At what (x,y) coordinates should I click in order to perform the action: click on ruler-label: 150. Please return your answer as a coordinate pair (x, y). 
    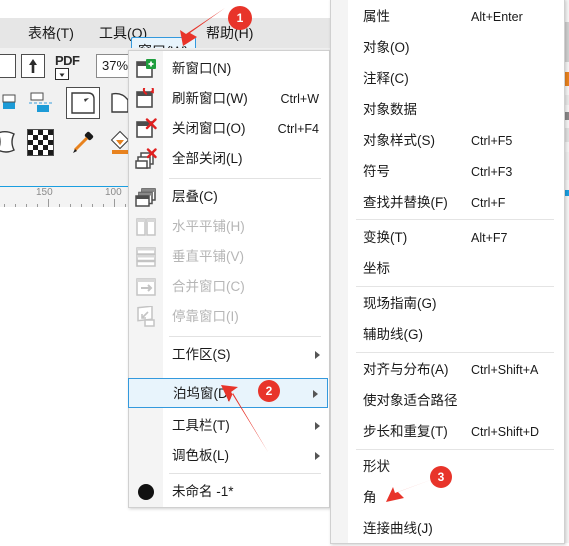
    Looking at the image, I should click on (44, 192).